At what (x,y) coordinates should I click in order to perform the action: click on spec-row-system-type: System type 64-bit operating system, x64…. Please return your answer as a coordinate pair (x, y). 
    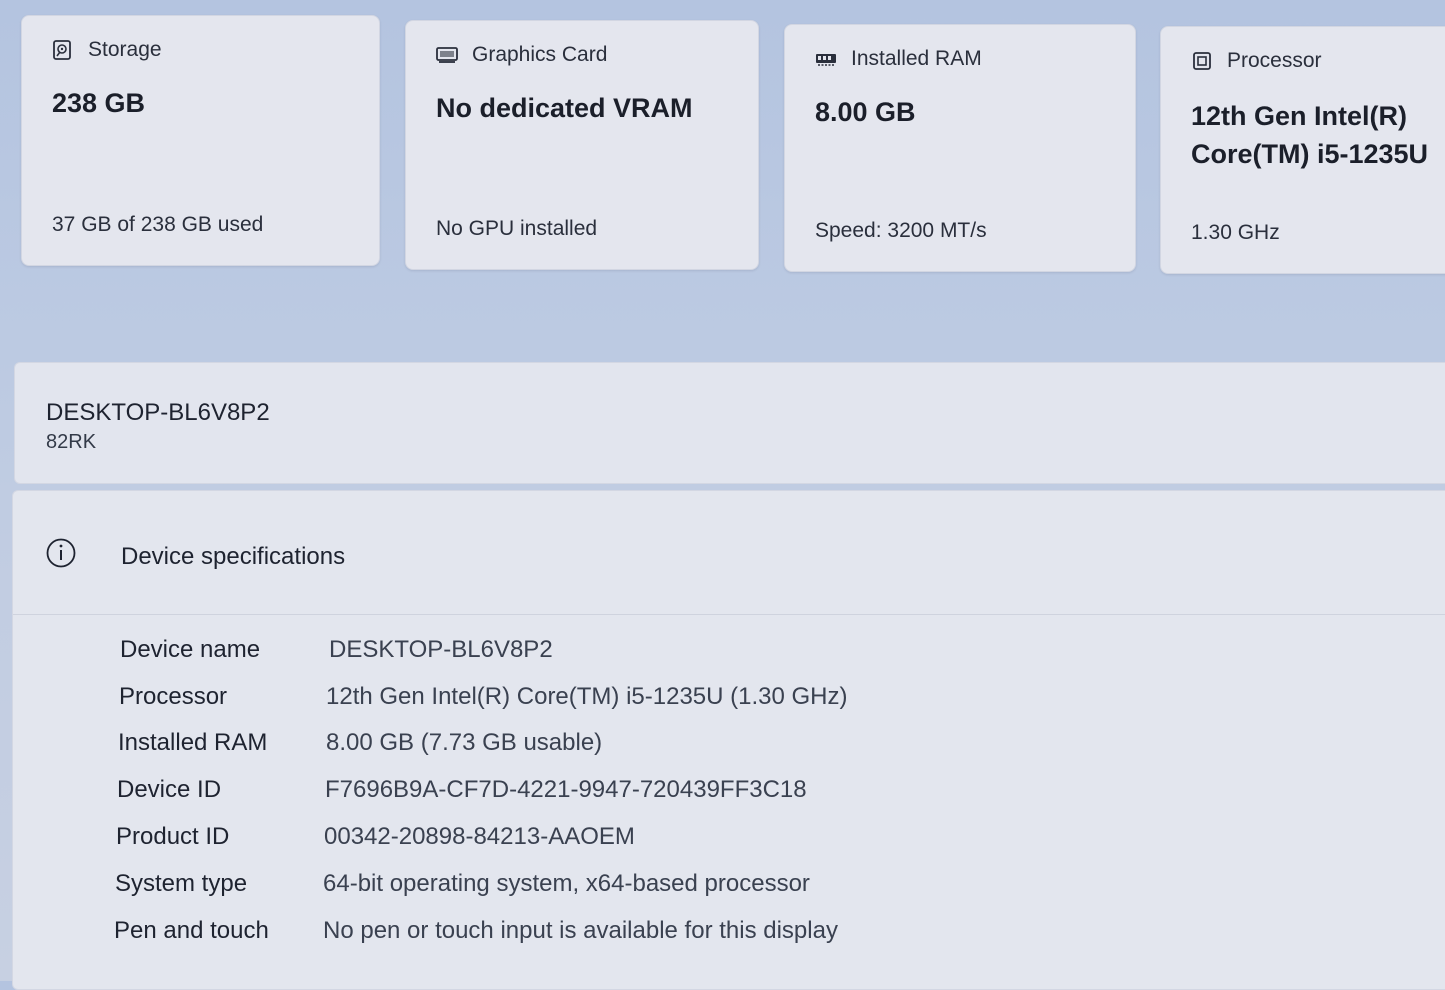
    Looking at the image, I should click on (729, 890).